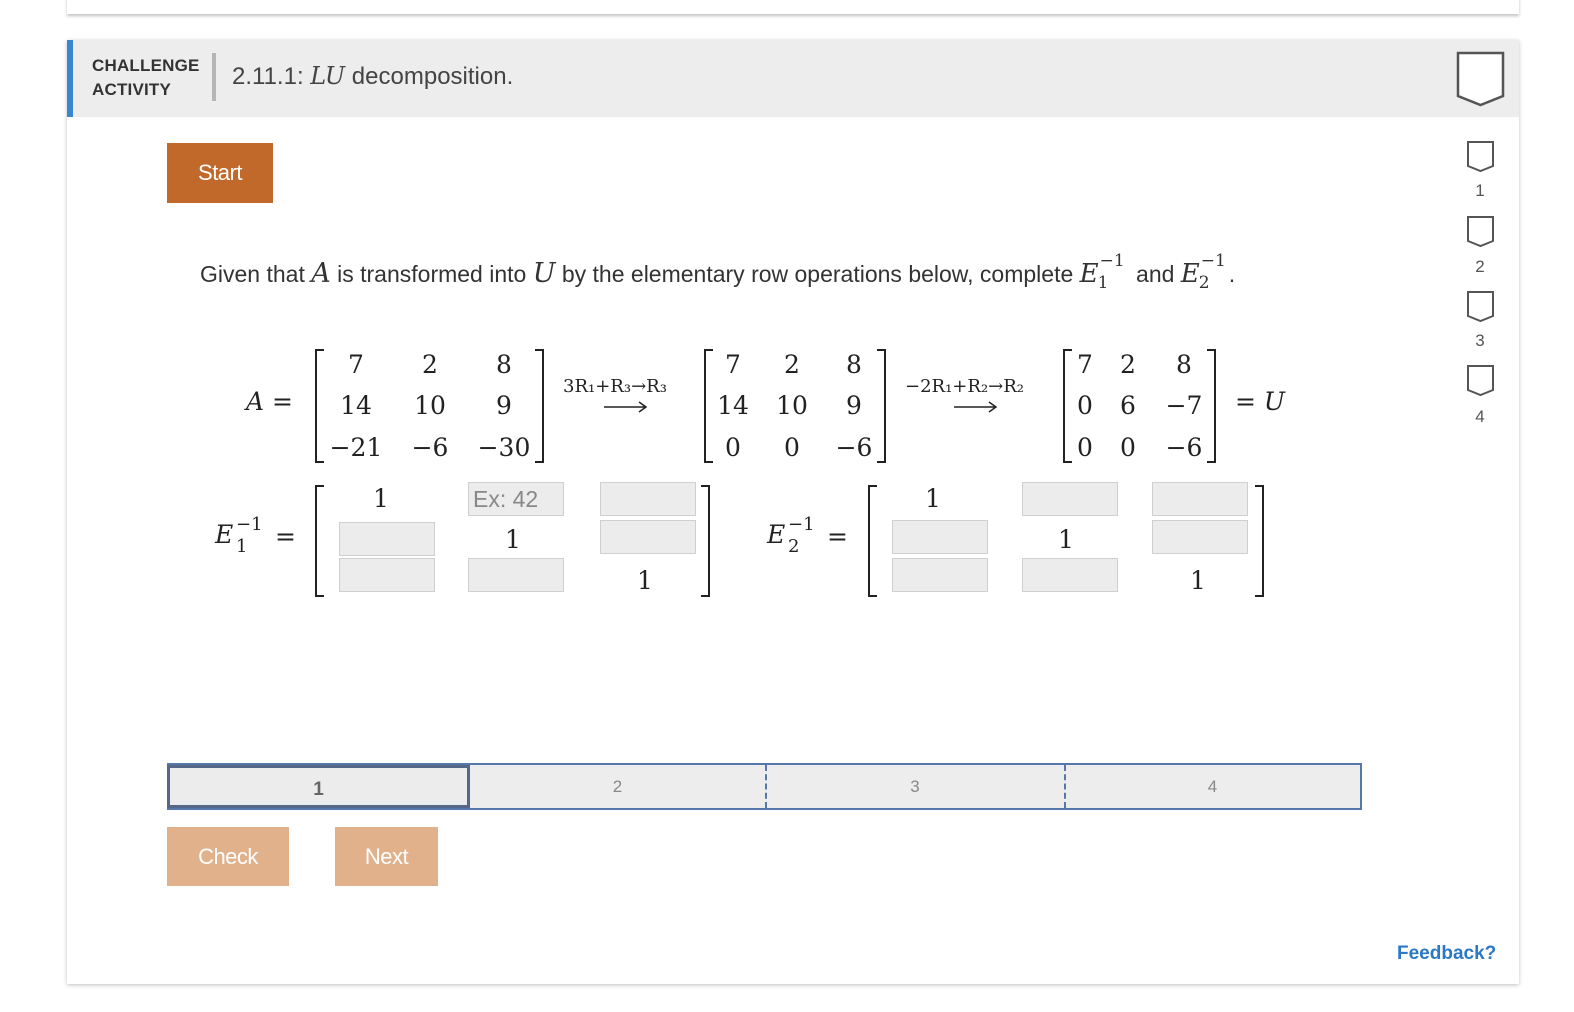  What do you see at coordinates (940, 575) in the screenshot?
I see `e2-input-r3c1` at bounding box center [940, 575].